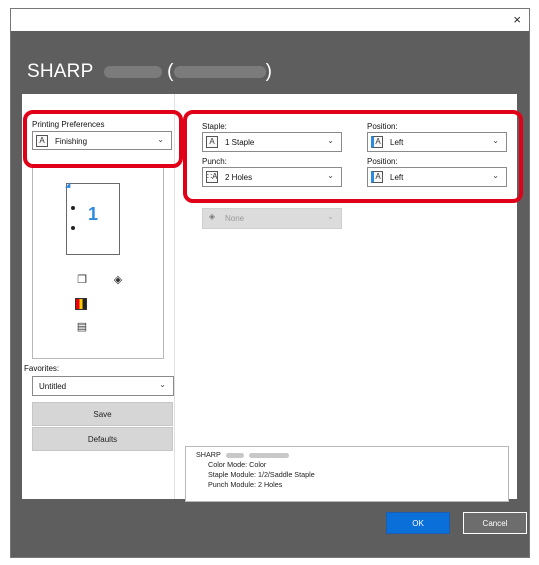  Describe the element at coordinates (103, 386) in the screenshot. I see `favorites-dropdown: Untitled ⌄` at that location.